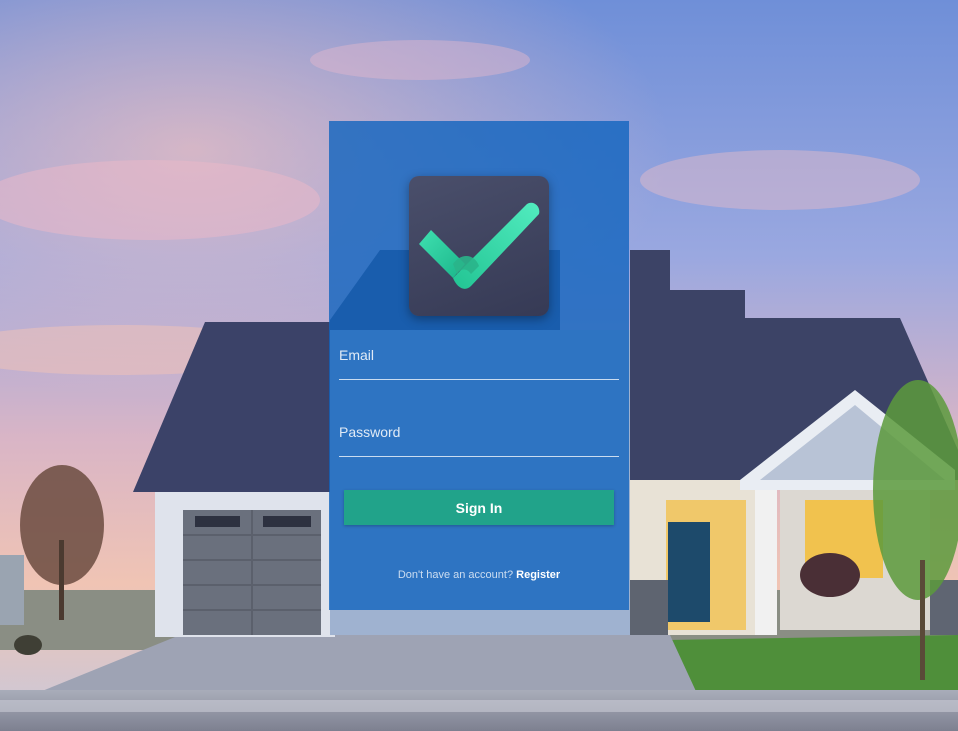 This screenshot has width=958, height=731. I want to click on app-logo, so click(479, 246).